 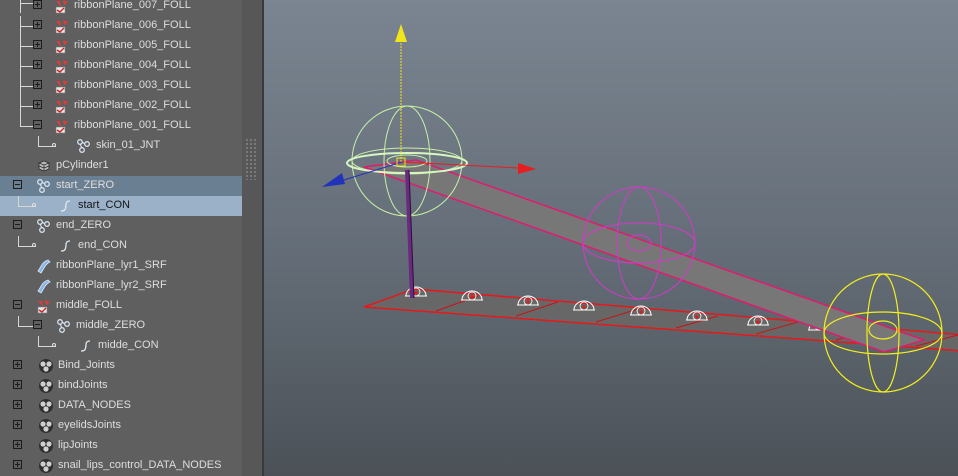 What do you see at coordinates (89, 425) in the screenshot?
I see `outliner-item-label: eyelidsJoints` at bounding box center [89, 425].